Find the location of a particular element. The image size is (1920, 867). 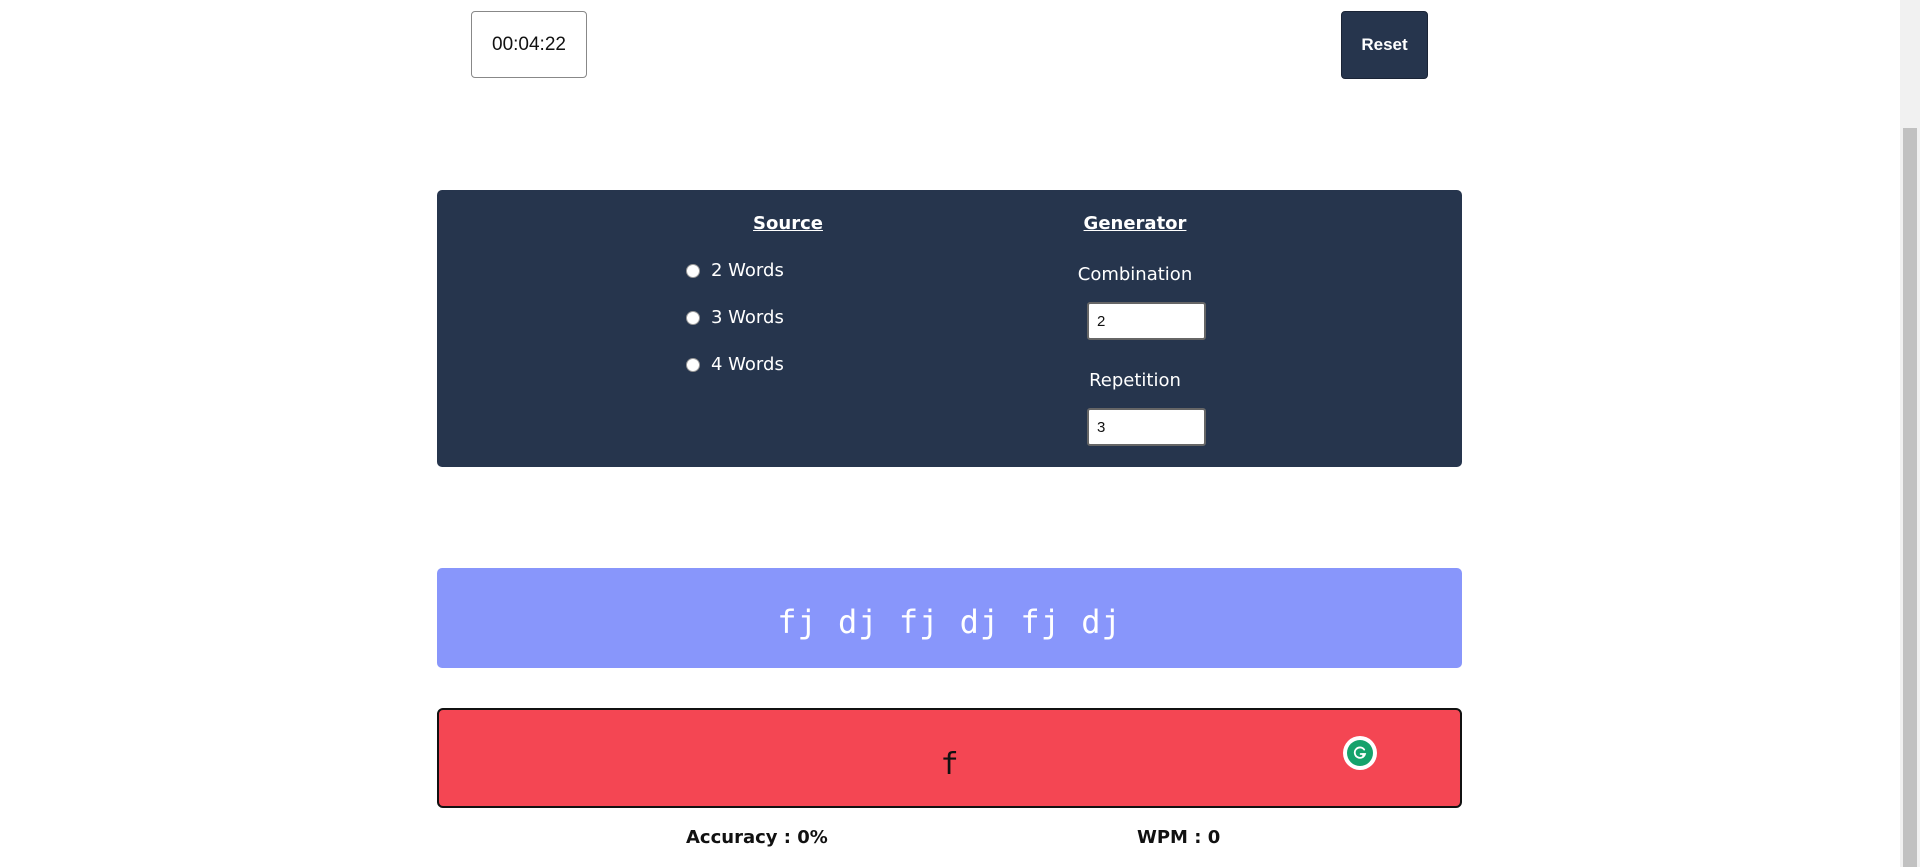

repetition-label: Repetition is located at coordinates (1135, 380).